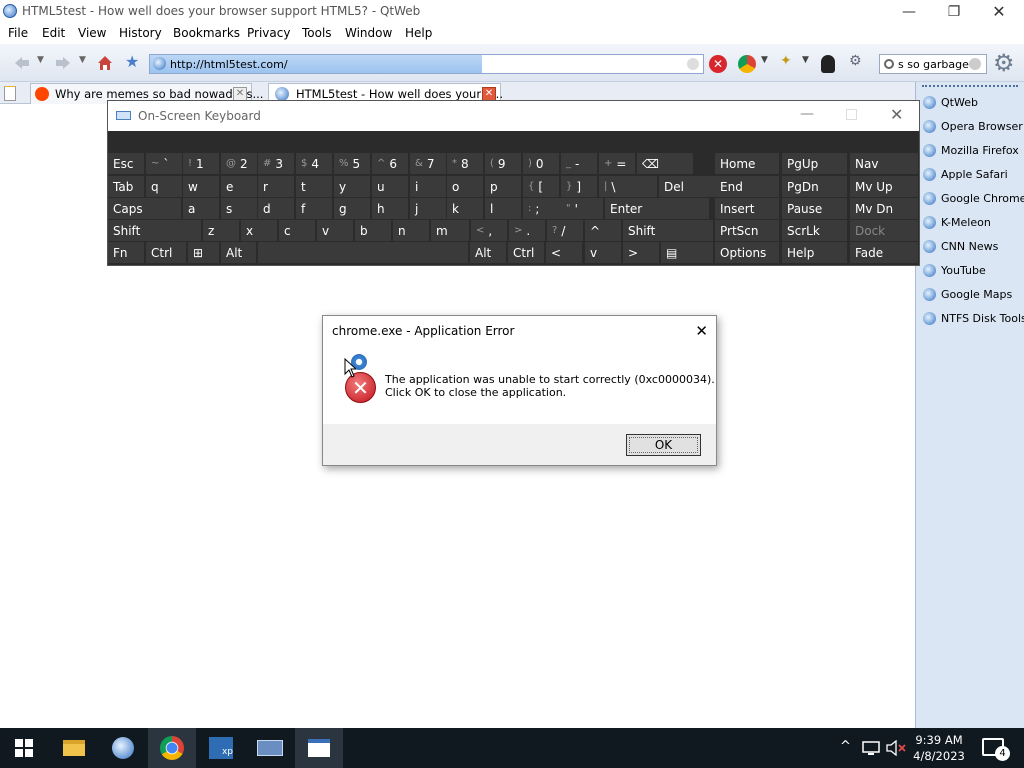 The image size is (1024, 768). What do you see at coordinates (527, 230) in the screenshot?
I see `osk-key: >.` at bounding box center [527, 230].